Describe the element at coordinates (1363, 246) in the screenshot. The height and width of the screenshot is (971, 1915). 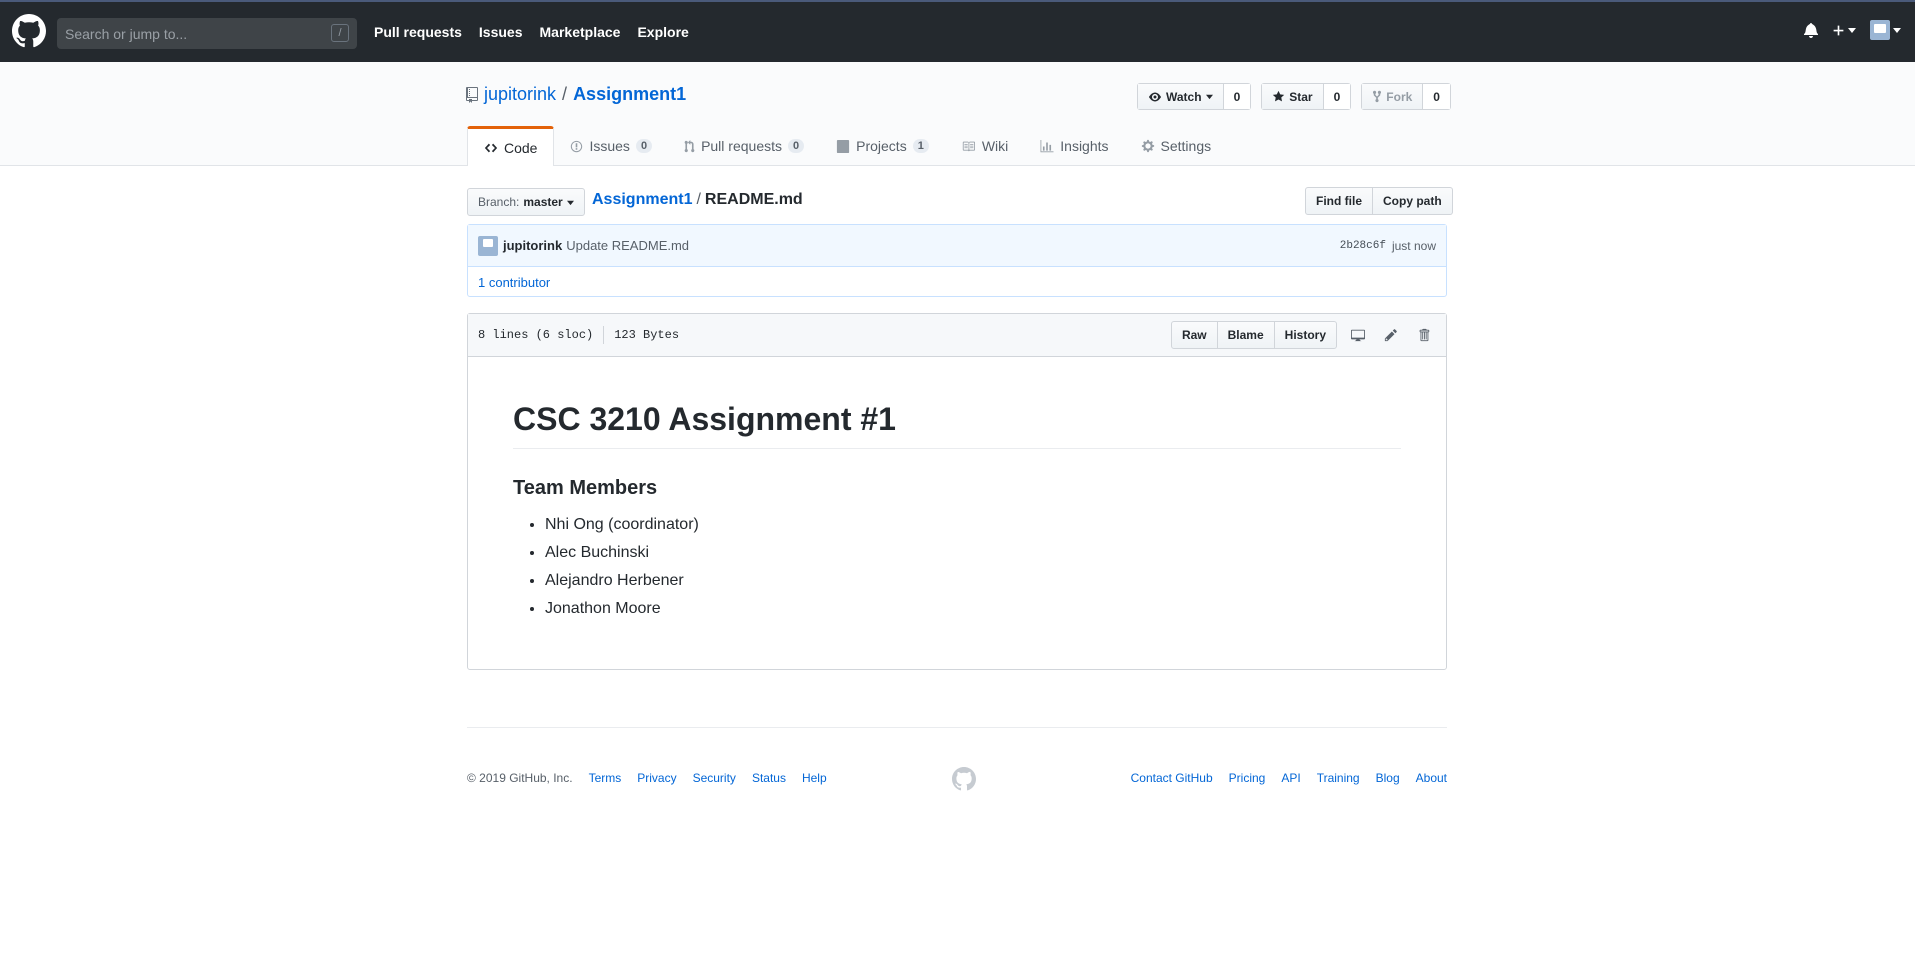
I see `commit-sha: 2b28c6f` at that location.